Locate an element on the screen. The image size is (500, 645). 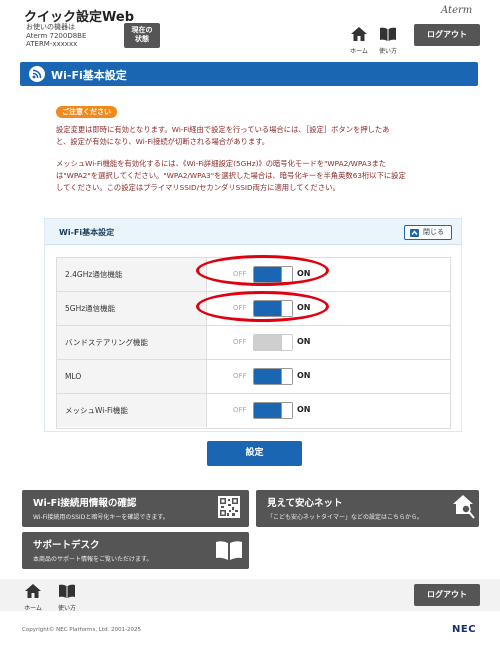
device-id: ATERM-xxxxxx is located at coordinates (52, 44).